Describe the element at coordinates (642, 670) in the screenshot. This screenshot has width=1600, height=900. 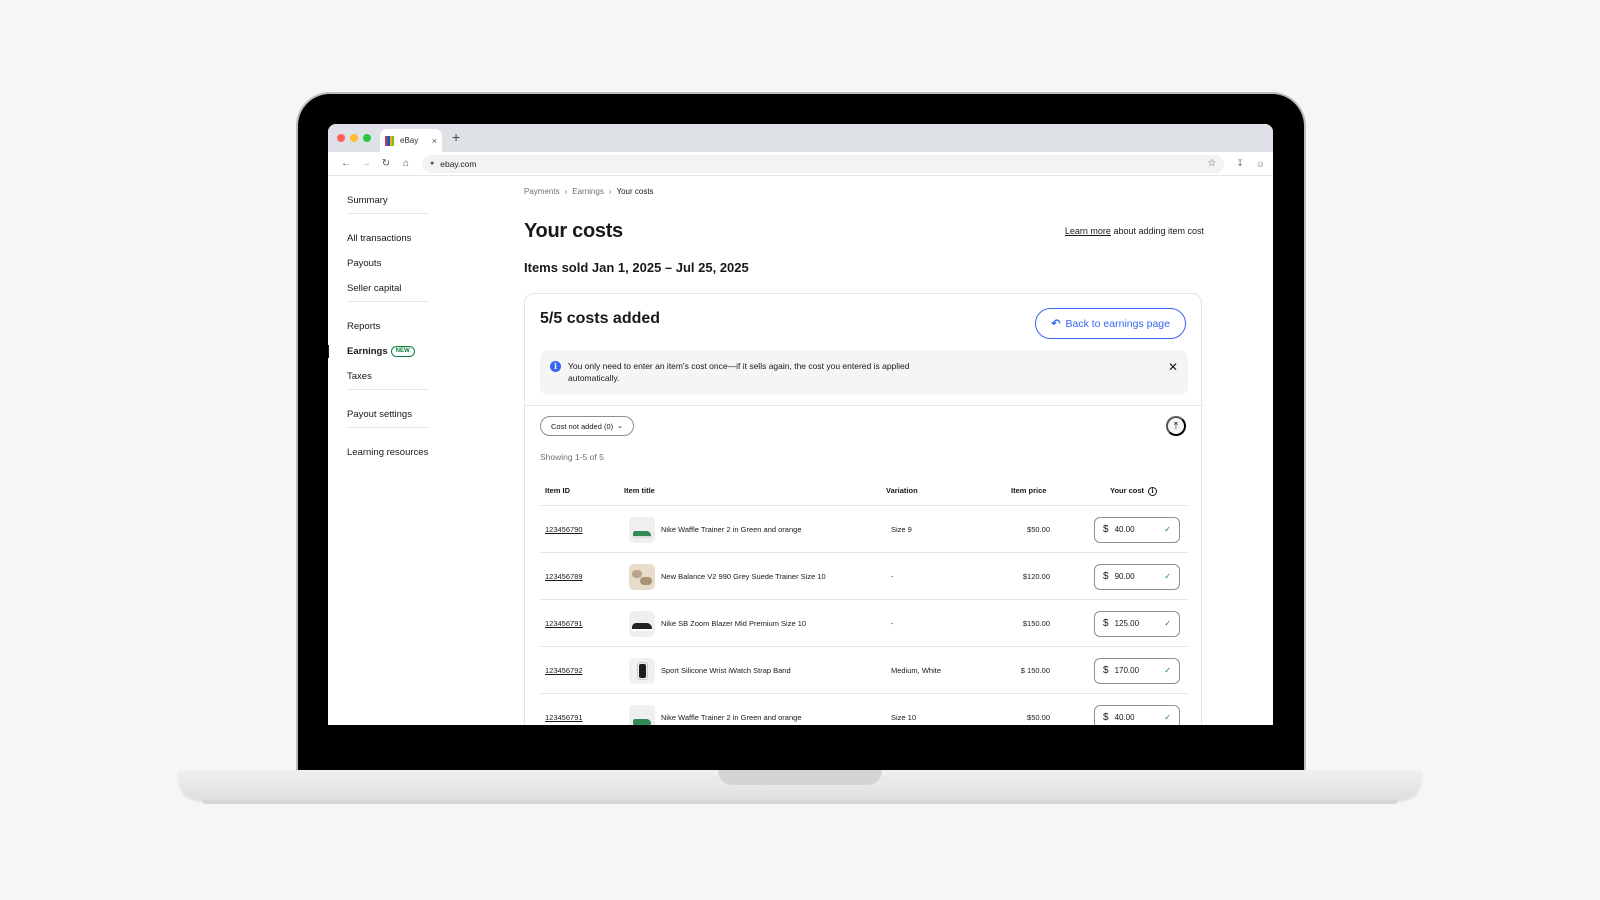
I see `watch-strap-image` at that location.